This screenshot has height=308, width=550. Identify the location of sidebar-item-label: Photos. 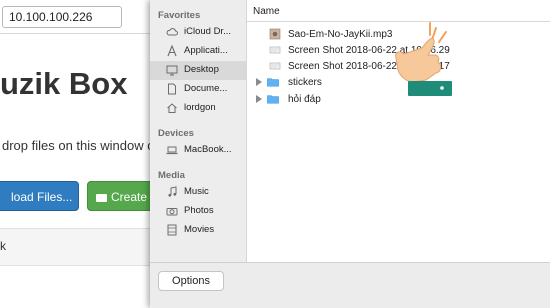
(199, 210).